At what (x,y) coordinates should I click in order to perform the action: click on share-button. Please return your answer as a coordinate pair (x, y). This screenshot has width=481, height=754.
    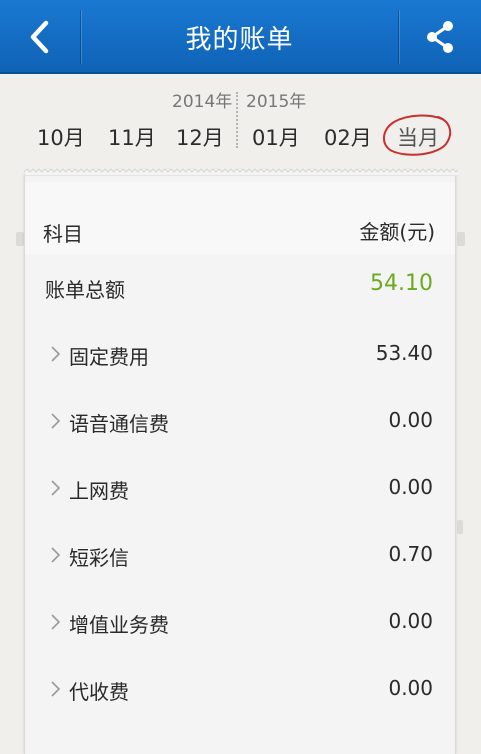
    Looking at the image, I should click on (440, 37).